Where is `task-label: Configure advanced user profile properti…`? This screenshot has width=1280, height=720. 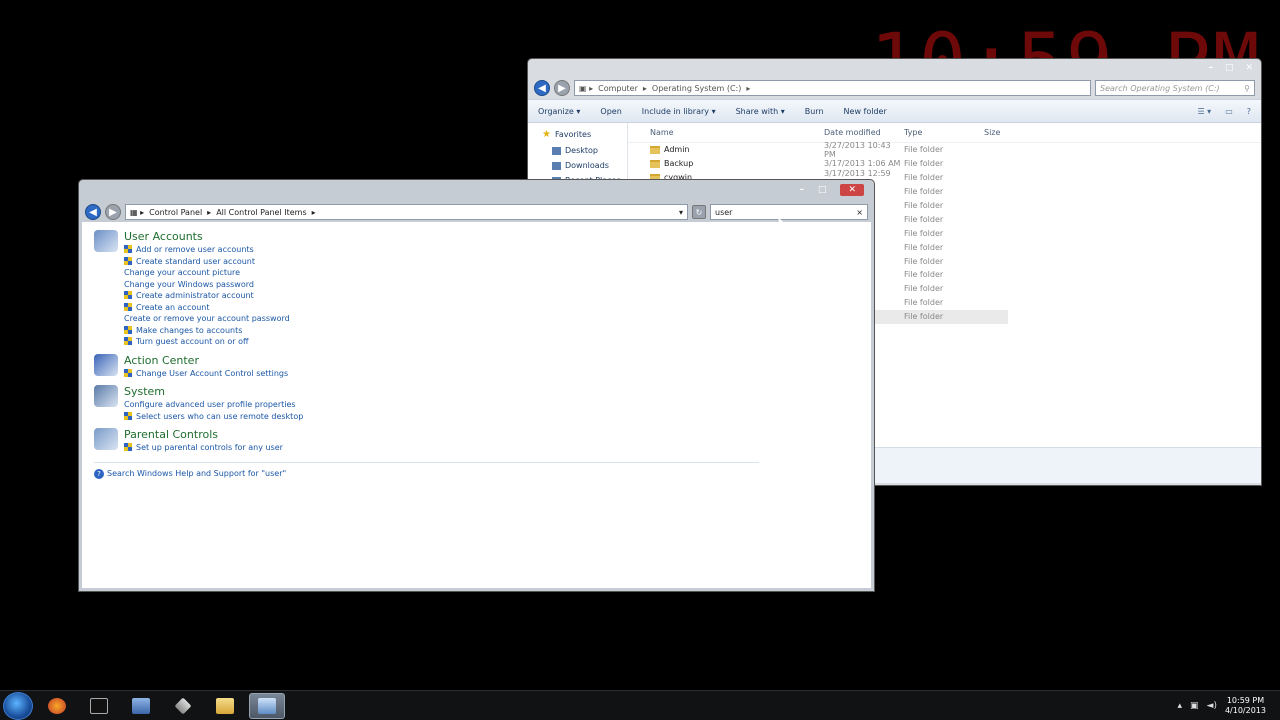
task-label: Configure advanced user profile properti… is located at coordinates (210, 405).